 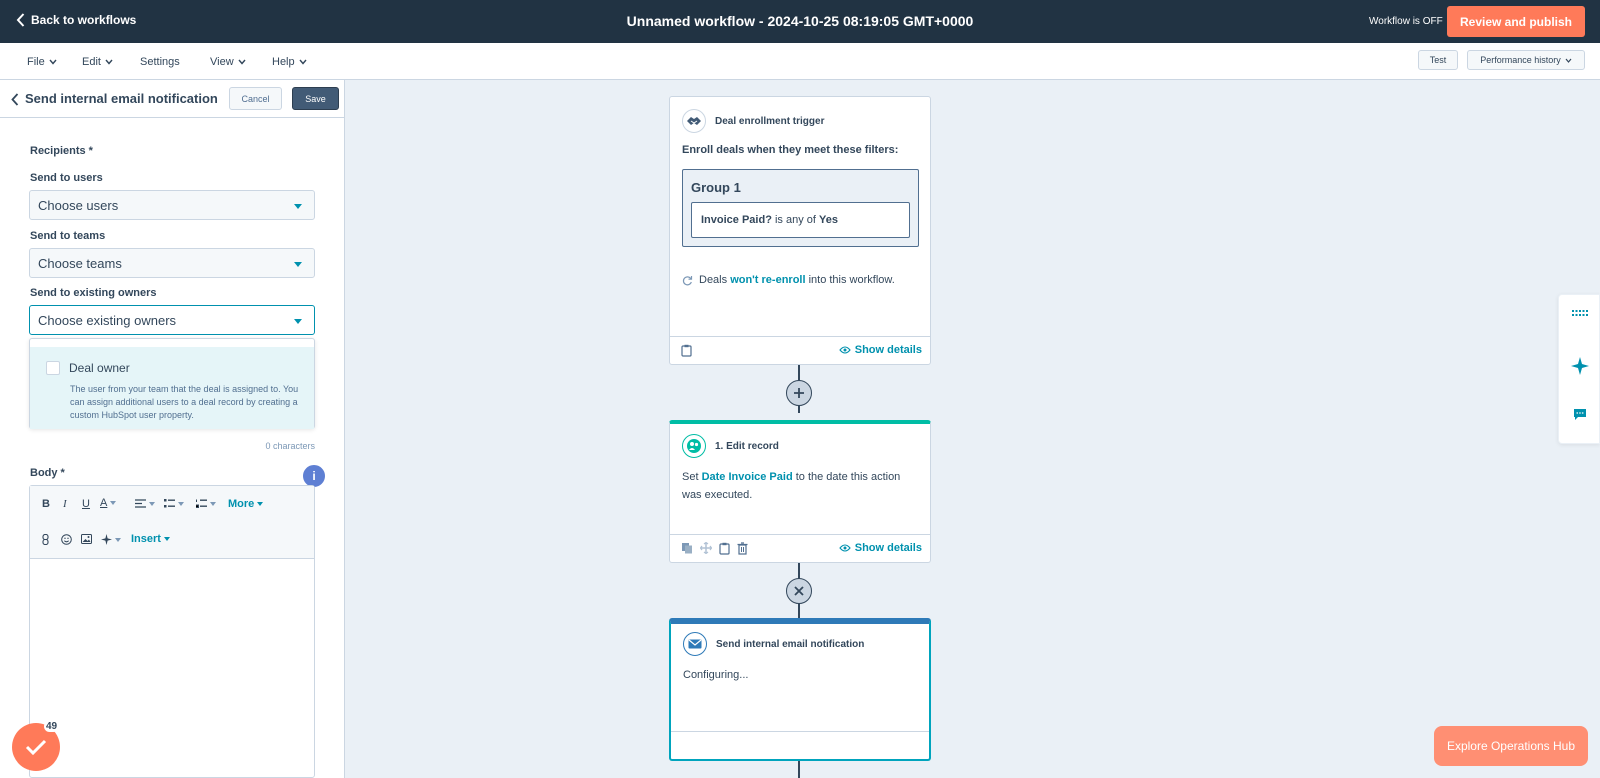 I want to click on image-icon, so click(x=86, y=539).